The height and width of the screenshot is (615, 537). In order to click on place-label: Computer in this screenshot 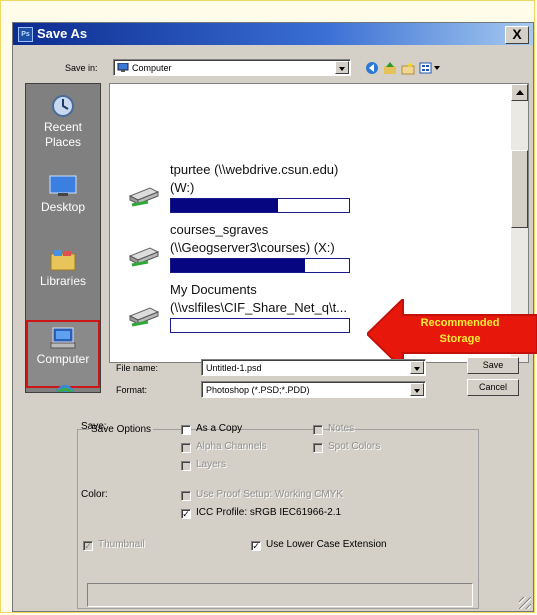, I will do `click(63, 359)`.